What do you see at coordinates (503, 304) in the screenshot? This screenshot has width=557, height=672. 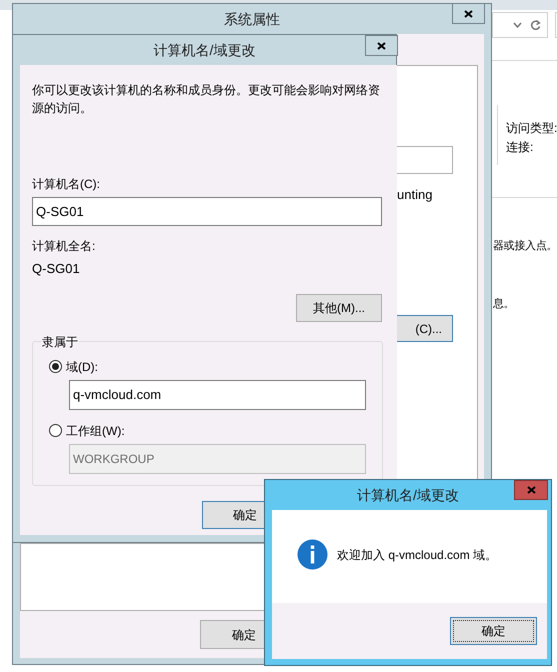 I see `description-text: 息。` at bounding box center [503, 304].